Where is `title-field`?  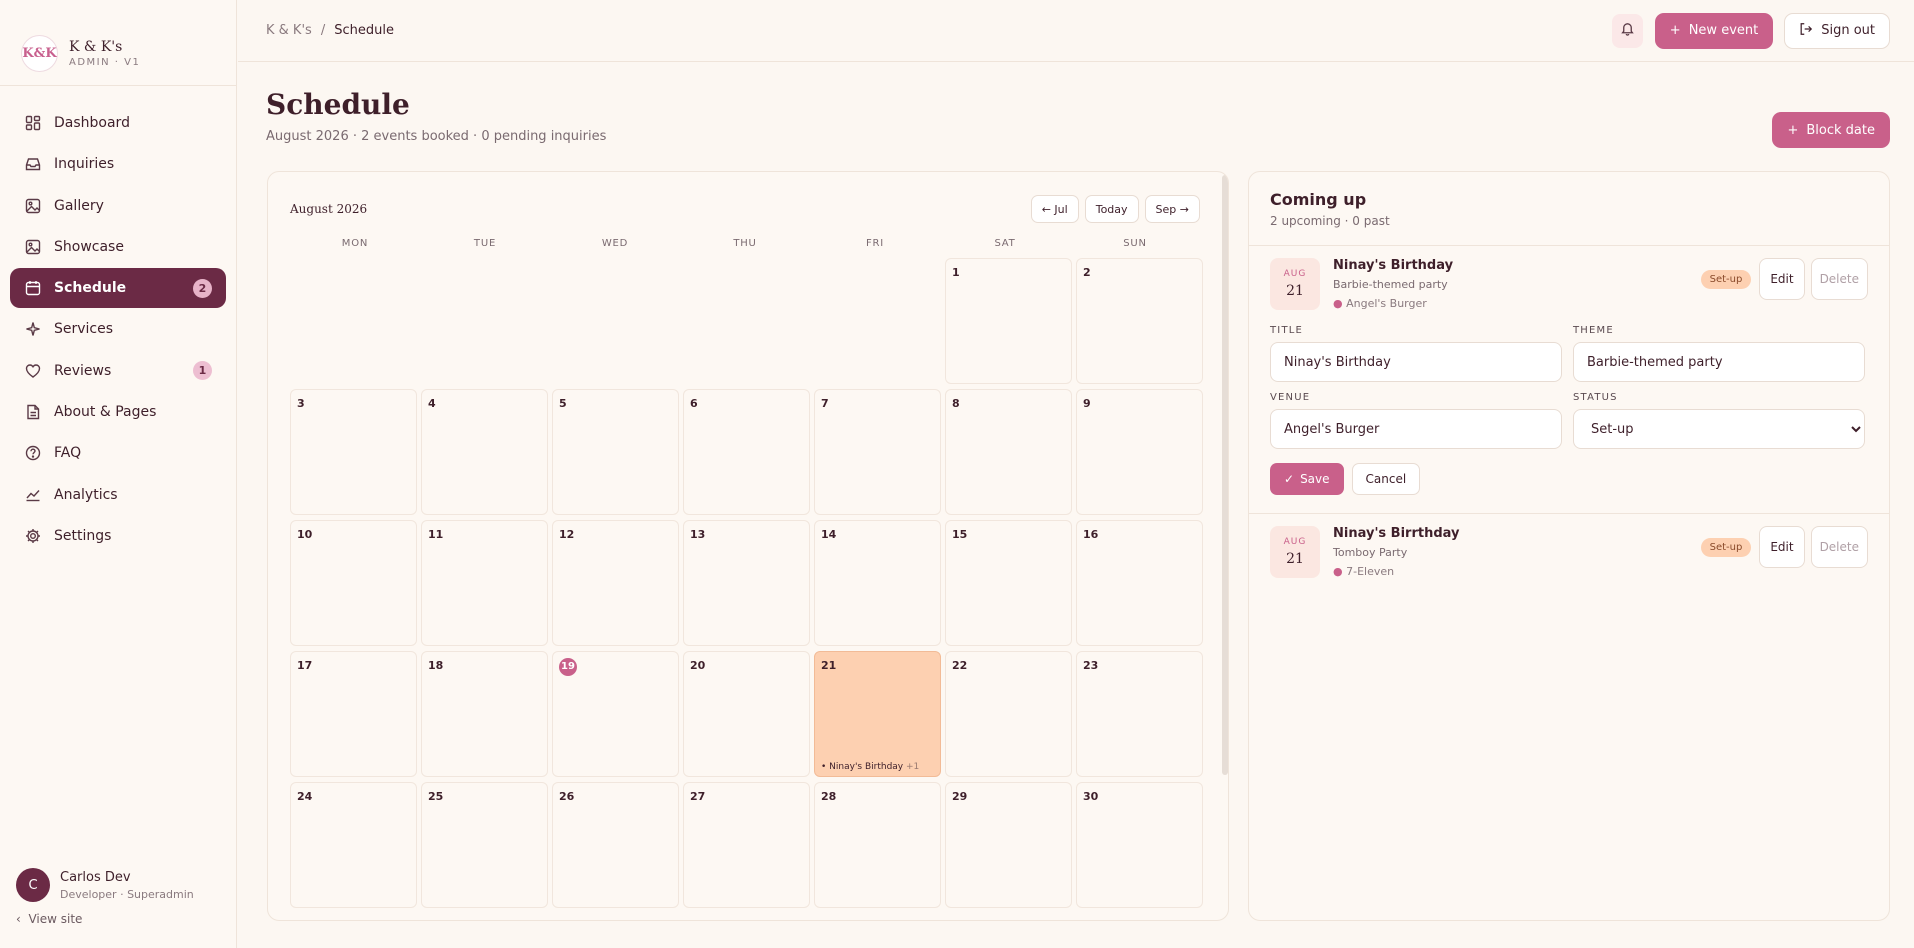 title-field is located at coordinates (1416, 362).